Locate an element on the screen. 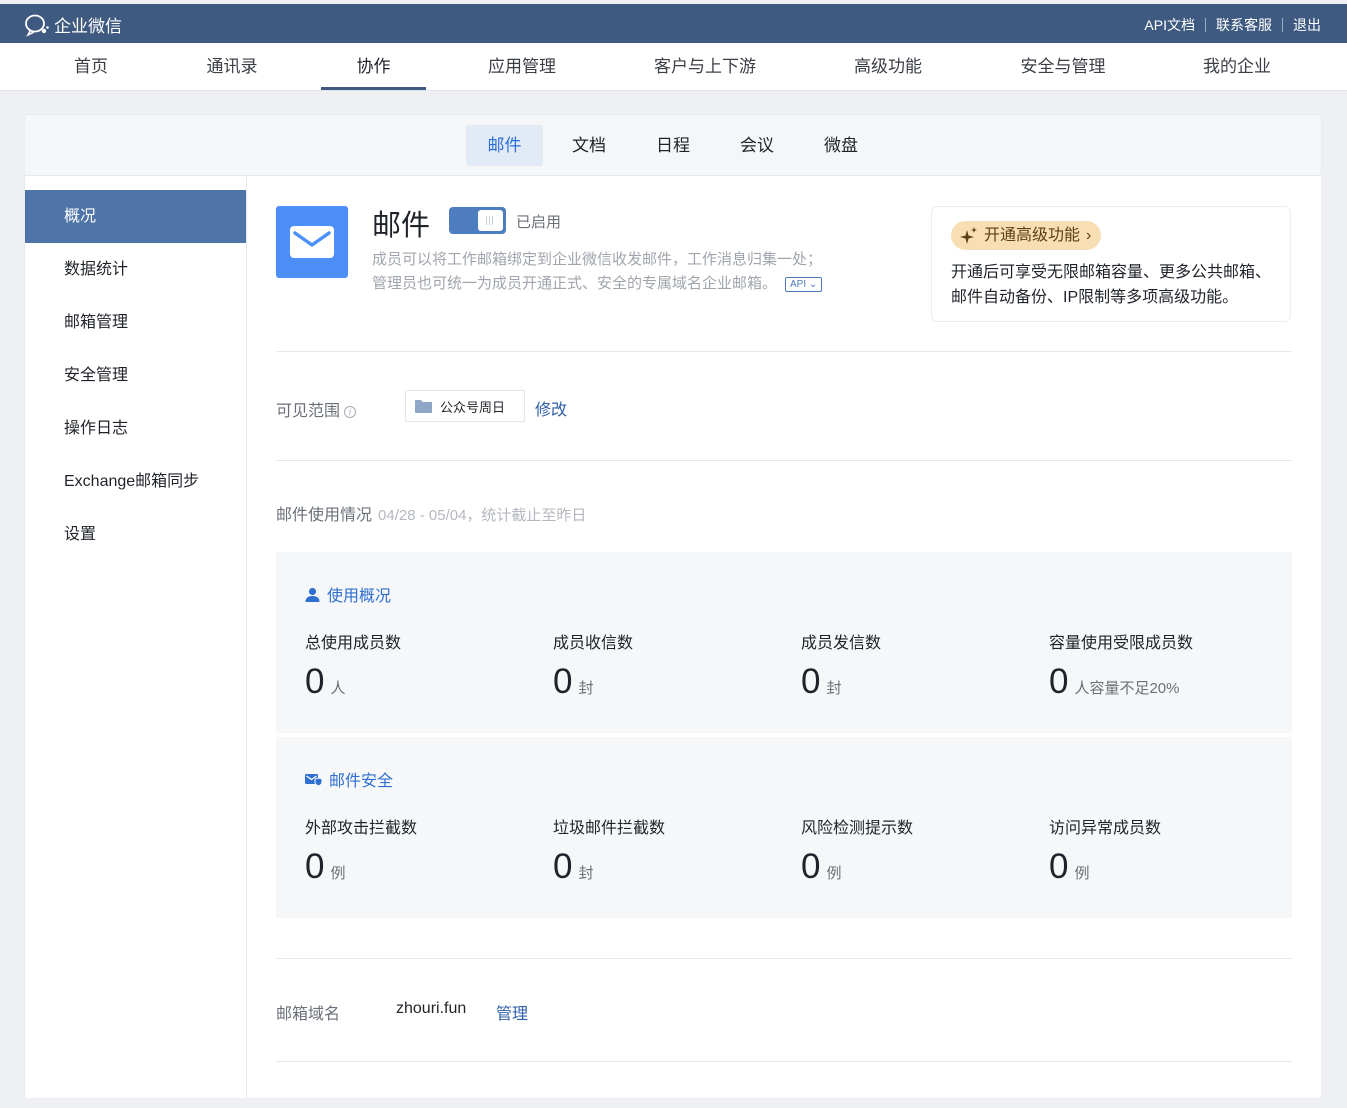 The height and width of the screenshot is (1108, 1347). nav-collaboration: 协作 is located at coordinates (373, 67).